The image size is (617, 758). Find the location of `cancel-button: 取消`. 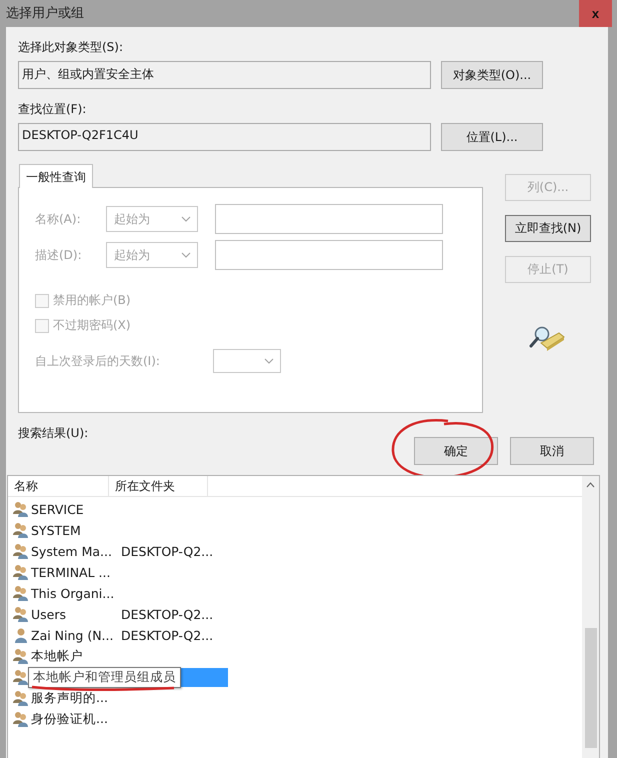

cancel-button: 取消 is located at coordinates (552, 451).